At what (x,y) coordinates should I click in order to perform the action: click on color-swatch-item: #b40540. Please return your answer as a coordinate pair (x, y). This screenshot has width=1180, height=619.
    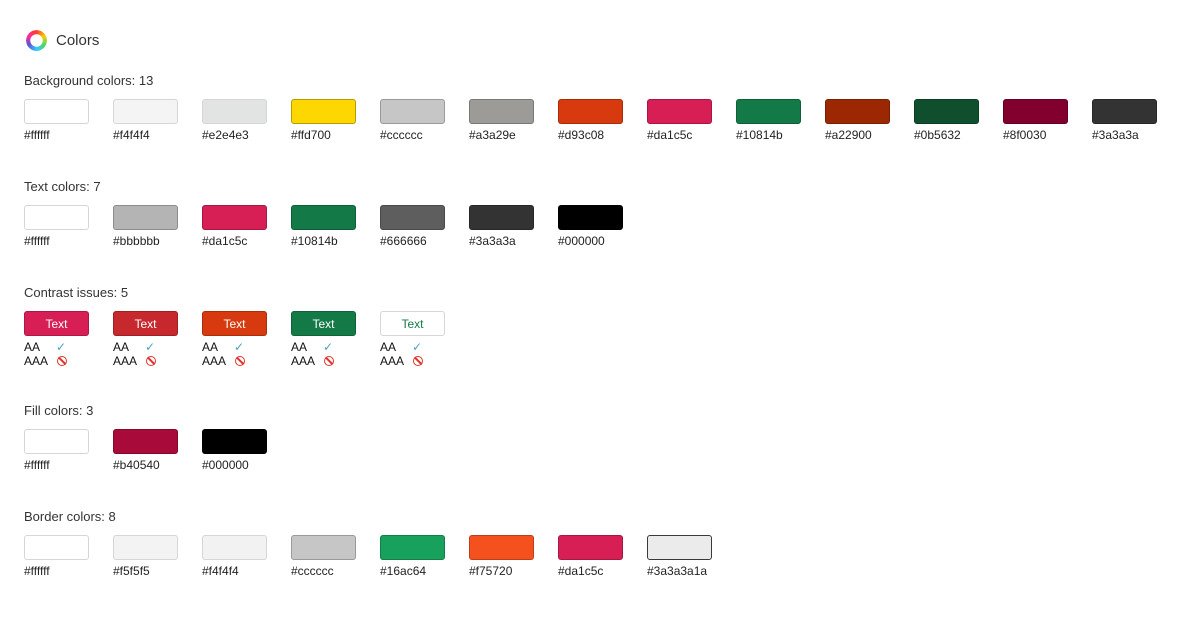
    Looking at the image, I should click on (157, 450).